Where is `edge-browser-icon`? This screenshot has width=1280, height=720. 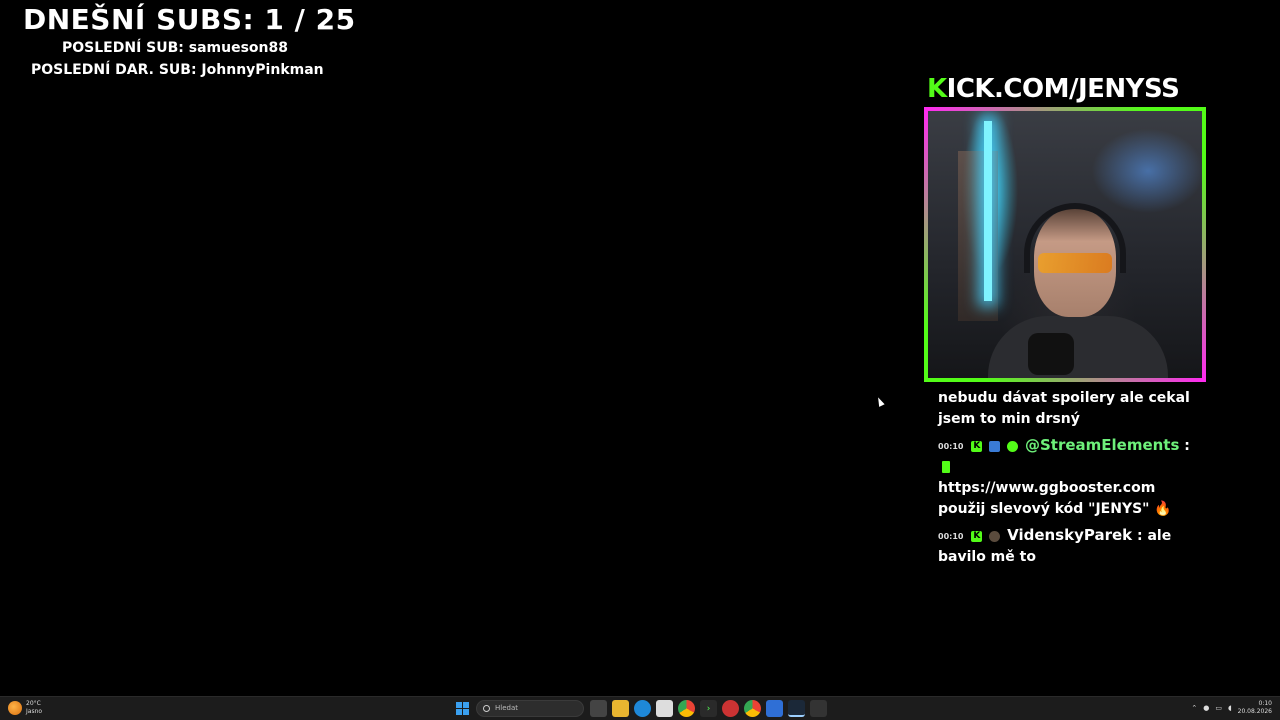 edge-browser-icon is located at coordinates (642, 708).